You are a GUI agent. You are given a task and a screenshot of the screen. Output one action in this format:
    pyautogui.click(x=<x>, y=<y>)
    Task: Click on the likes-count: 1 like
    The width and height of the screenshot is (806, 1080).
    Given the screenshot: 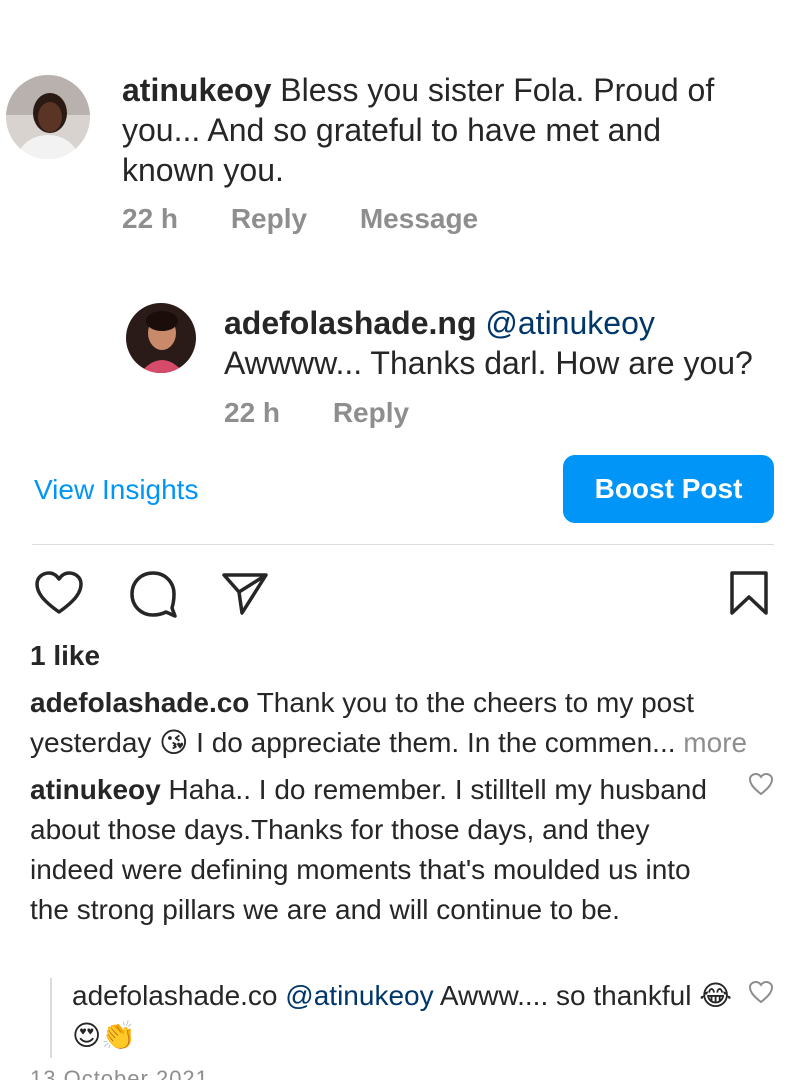 What is the action you would take?
    pyautogui.click(x=65, y=656)
    